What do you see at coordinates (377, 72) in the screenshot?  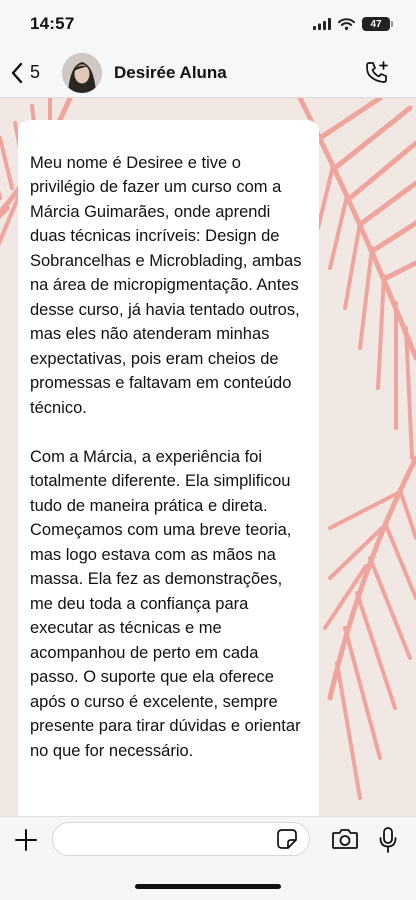 I see `phone-plus-icon` at bounding box center [377, 72].